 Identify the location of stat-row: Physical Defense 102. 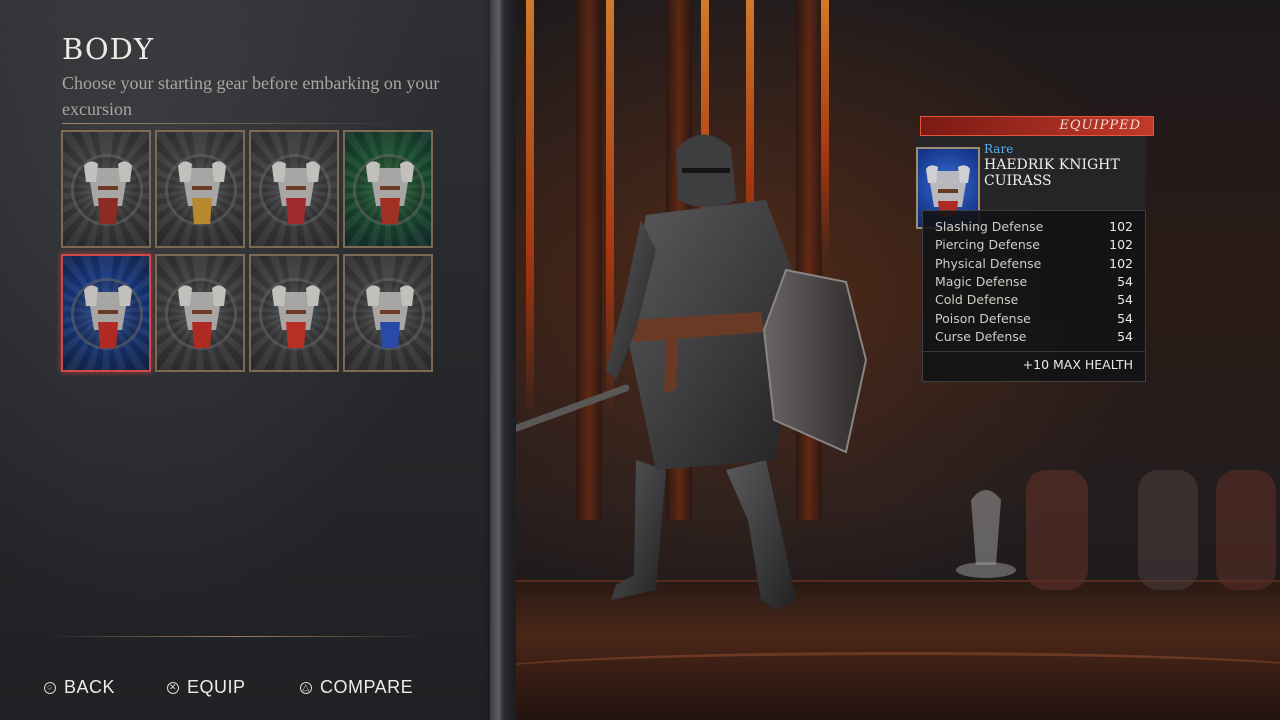
(1034, 263).